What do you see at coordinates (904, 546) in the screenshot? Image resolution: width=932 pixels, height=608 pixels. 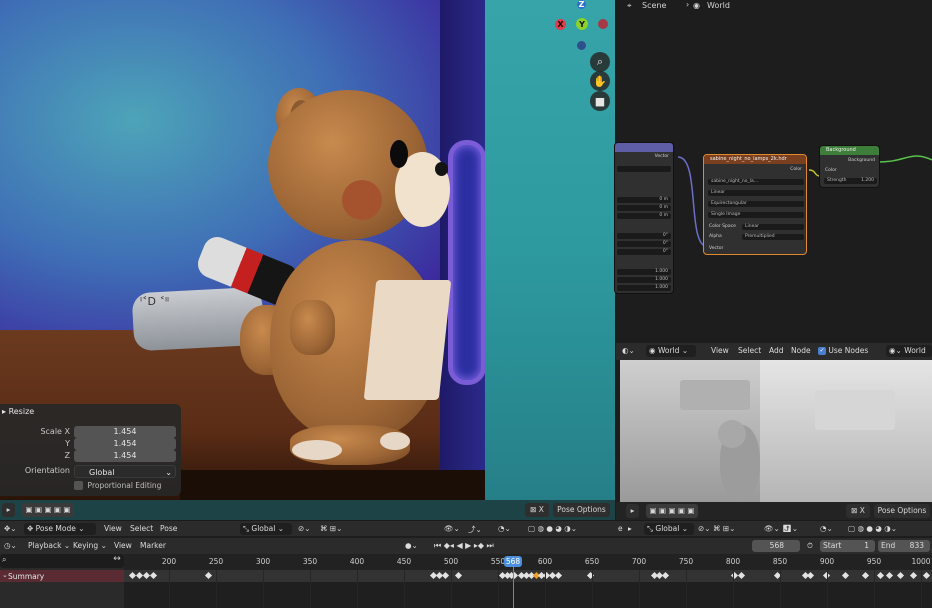 I see `end-frame-field: End 833` at bounding box center [904, 546].